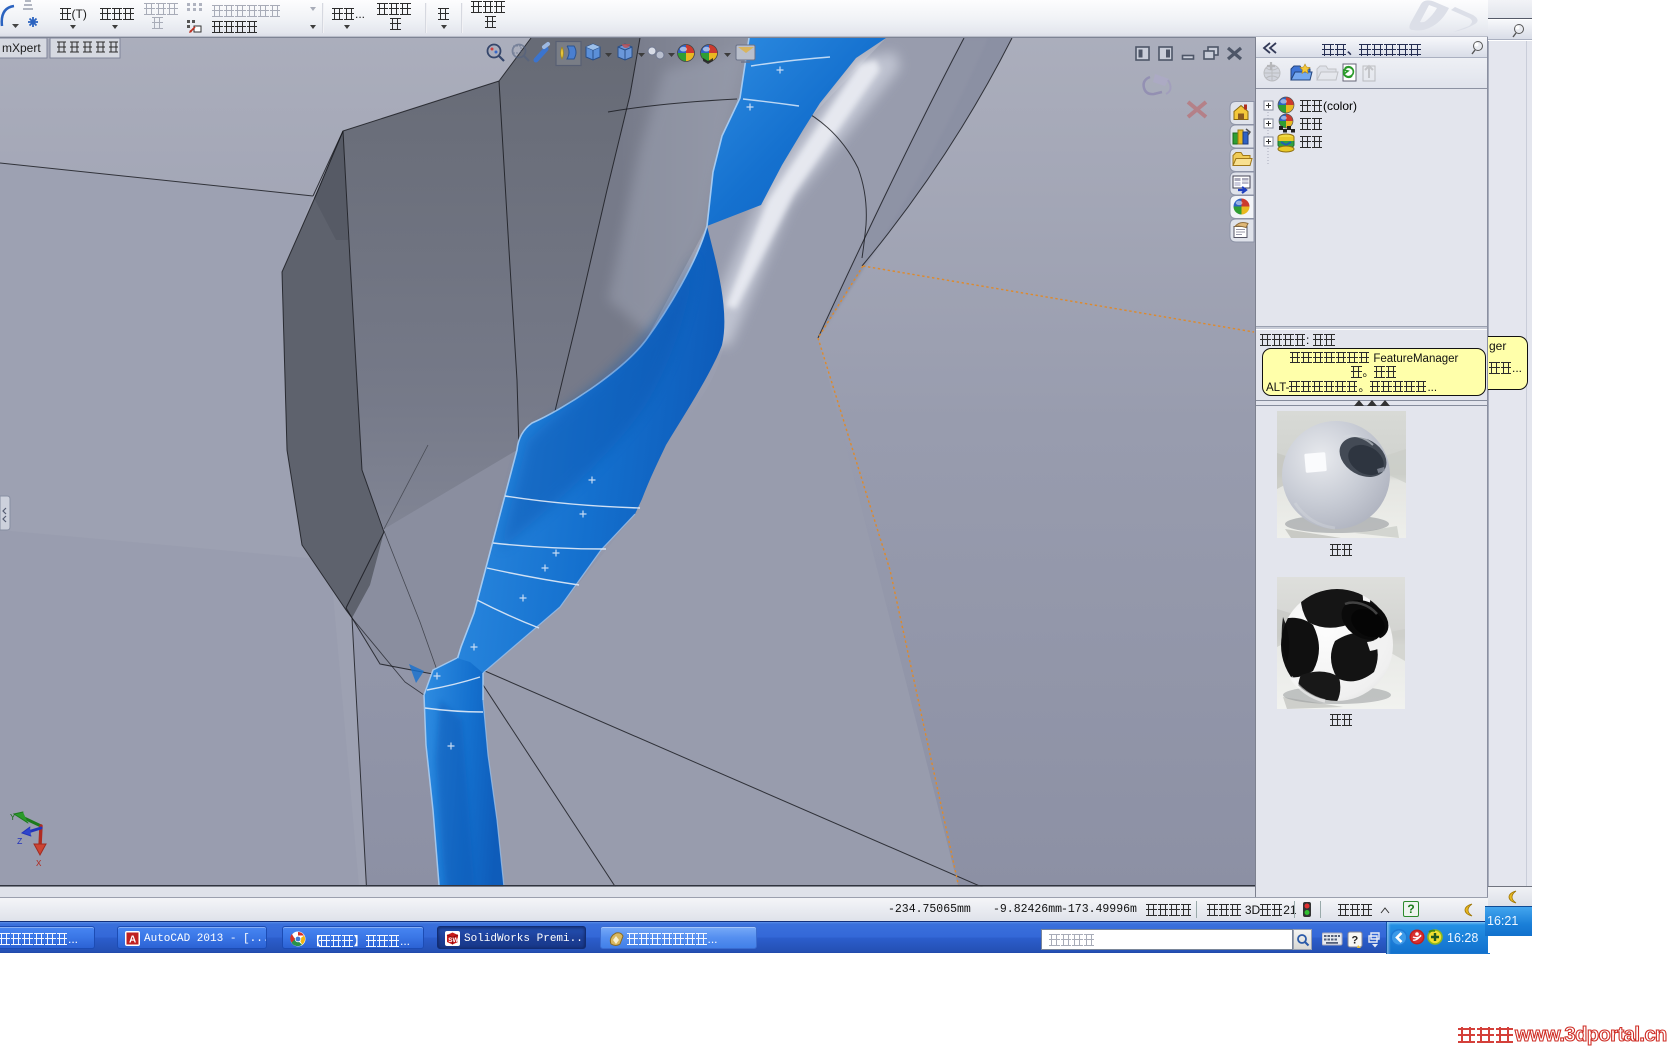 Image resolution: width=1680 pixels, height=1050 pixels. I want to click on svg-text: Z, so click(20, 842).